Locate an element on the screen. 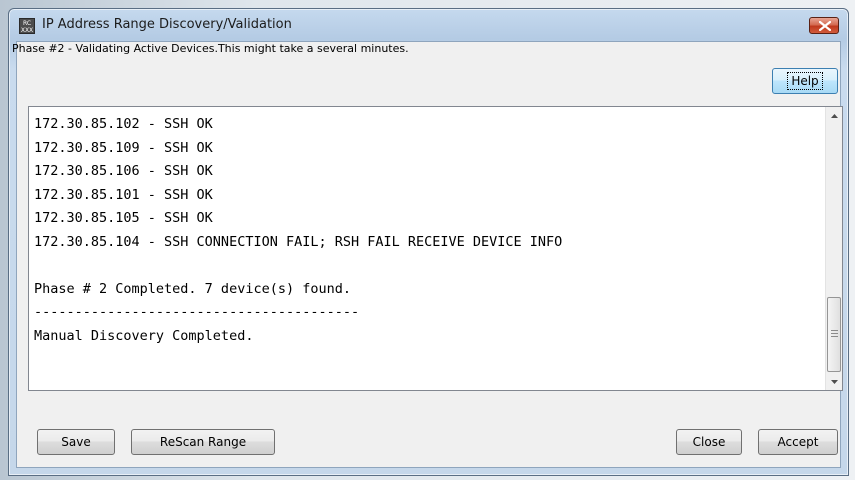 This screenshot has width=855, height=480. close-button: Close is located at coordinates (709, 442).